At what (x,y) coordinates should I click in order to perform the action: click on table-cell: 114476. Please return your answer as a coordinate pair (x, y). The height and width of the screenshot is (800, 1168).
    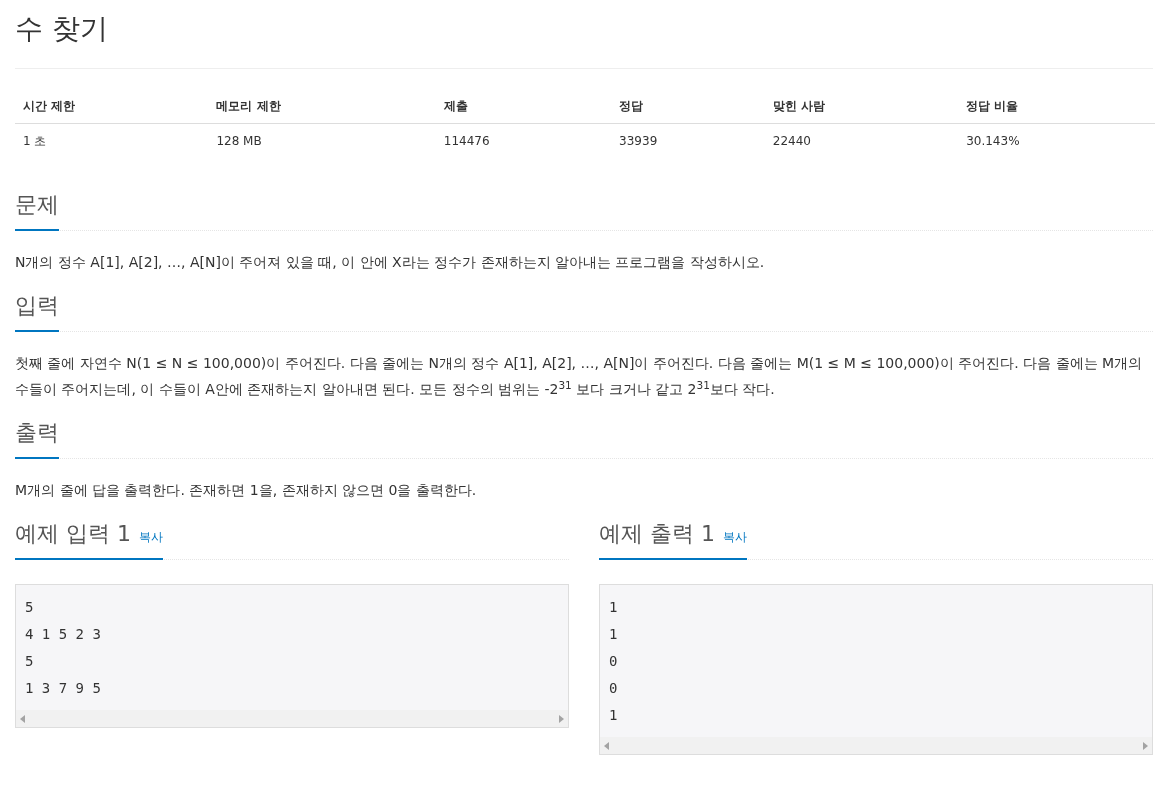
    Looking at the image, I should click on (523, 140).